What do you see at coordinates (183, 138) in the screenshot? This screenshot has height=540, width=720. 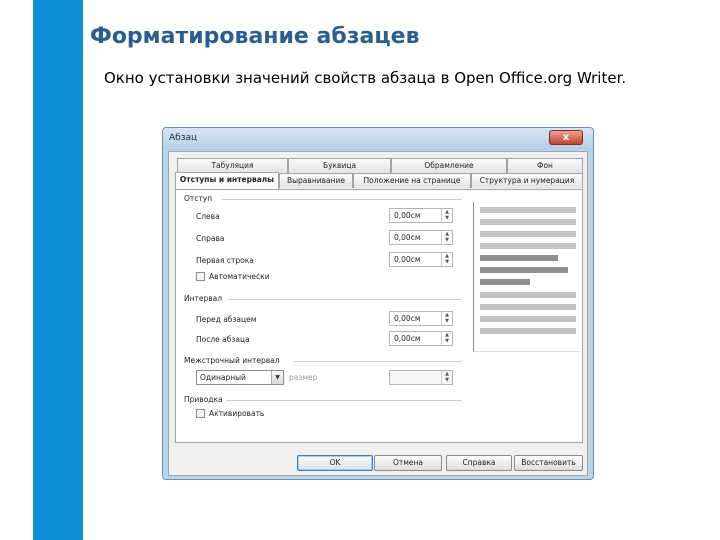 I see `dialog-title: Абзац` at bounding box center [183, 138].